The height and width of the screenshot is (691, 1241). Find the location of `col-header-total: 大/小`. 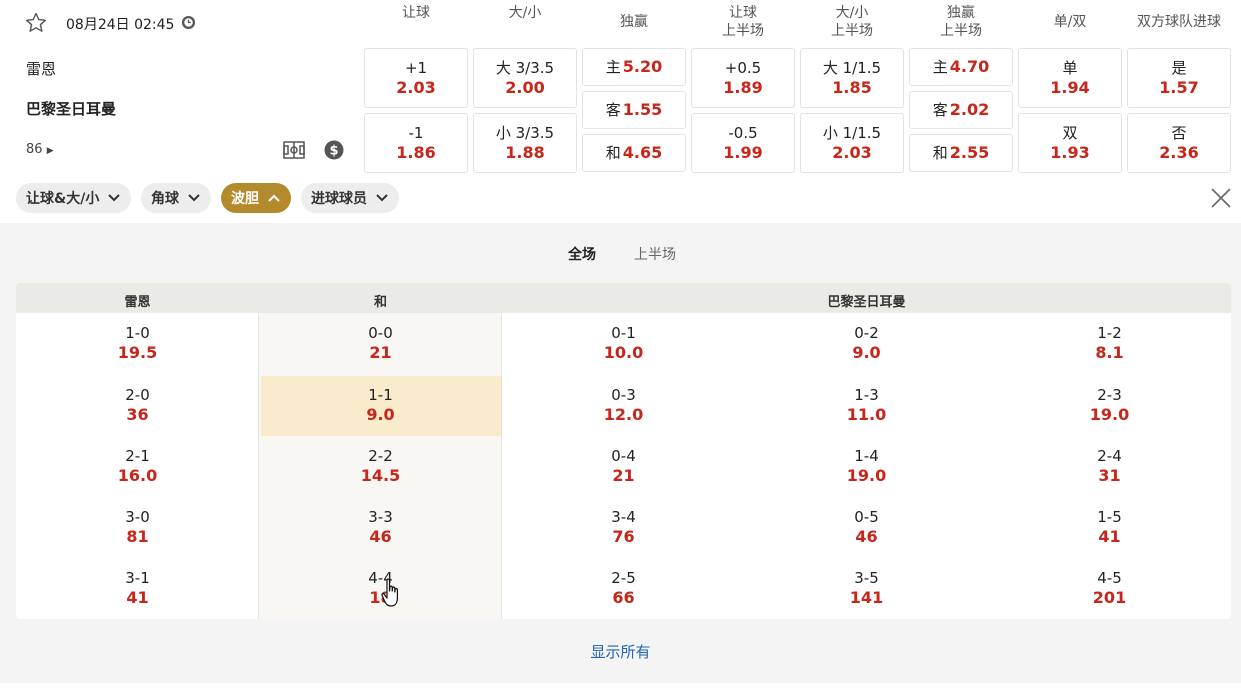

col-header-total: 大/小 is located at coordinates (525, 13).